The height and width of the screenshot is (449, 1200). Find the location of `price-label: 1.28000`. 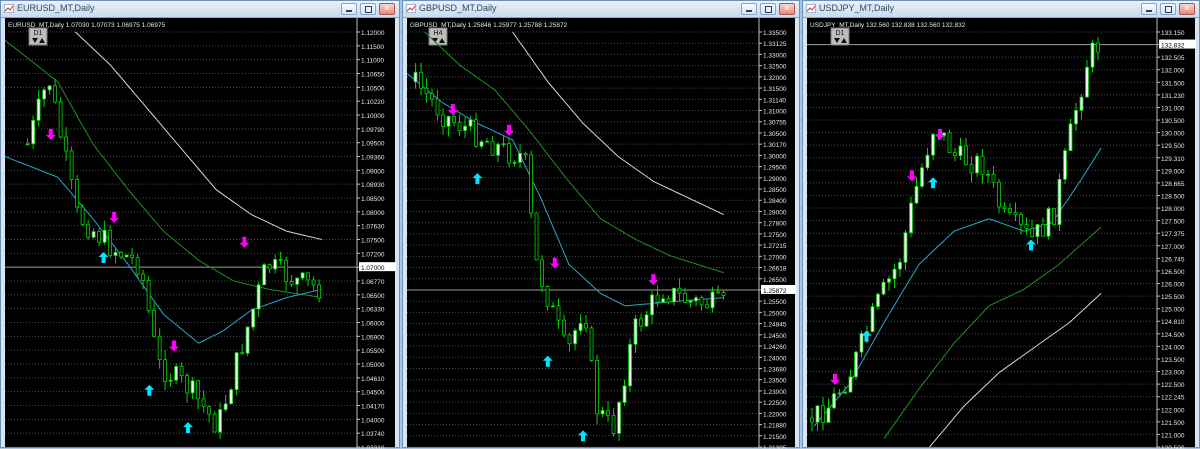

price-label: 1.28000 is located at coordinates (775, 212).